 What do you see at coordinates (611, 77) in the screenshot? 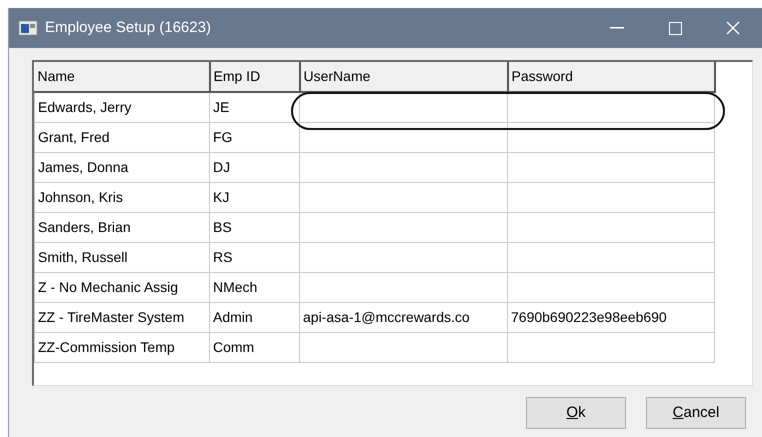
I see `column-header: Password` at bounding box center [611, 77].